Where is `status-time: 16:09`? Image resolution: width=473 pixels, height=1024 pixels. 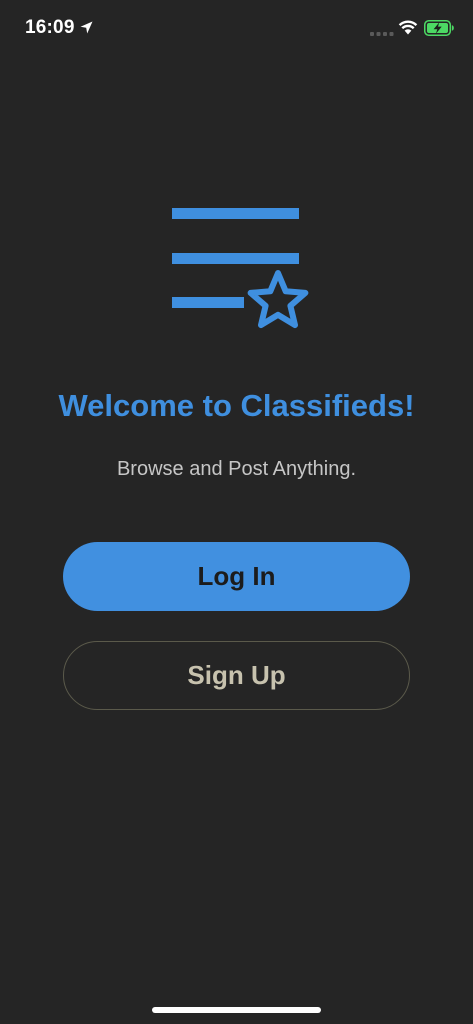
status-time: 16:09 is located at coordinates (50, 27).